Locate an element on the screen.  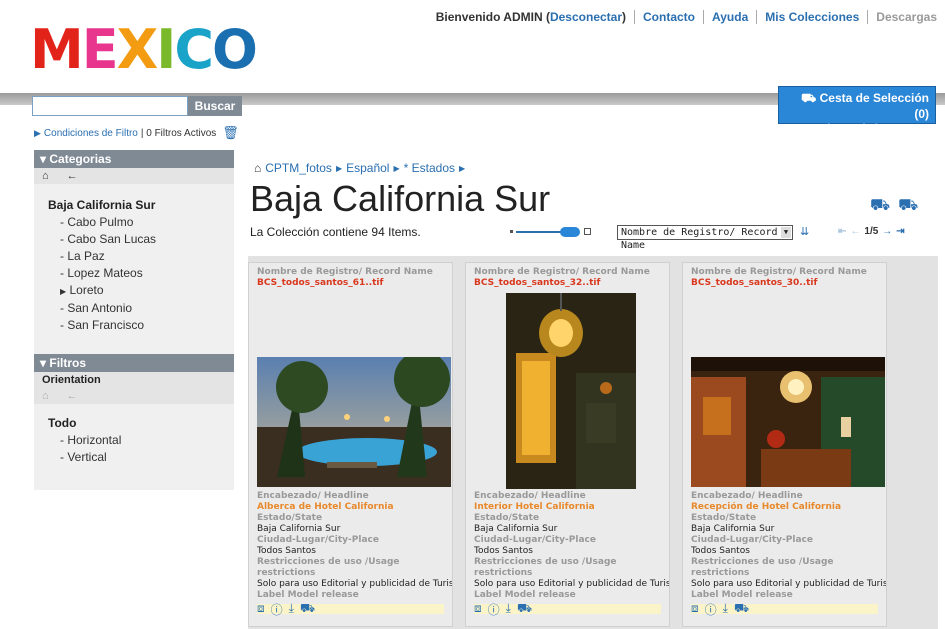
filters-header: ▾ Filtros is located at coordinates (134, 363).